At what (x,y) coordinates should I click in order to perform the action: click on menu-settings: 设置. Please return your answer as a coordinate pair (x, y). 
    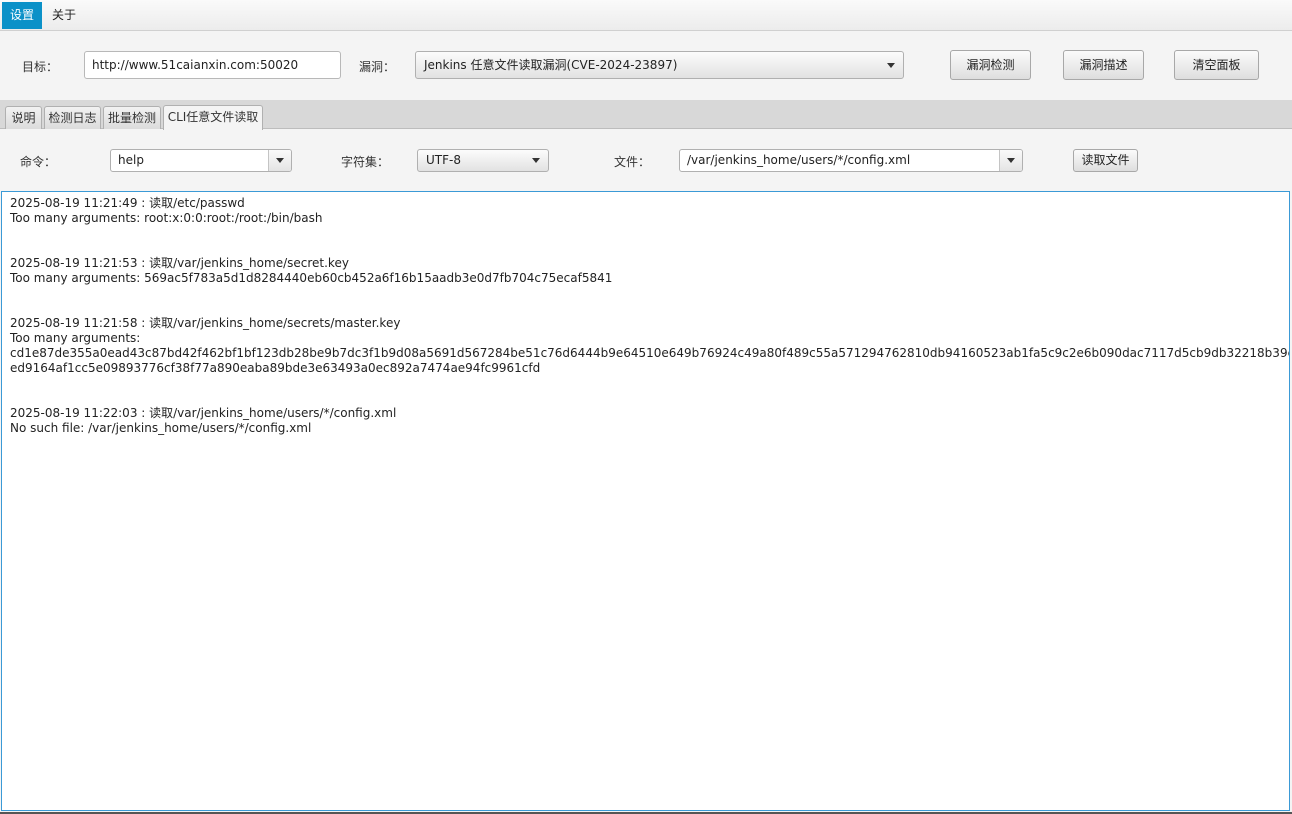
    Looking at the image, I should click on (22, 15).